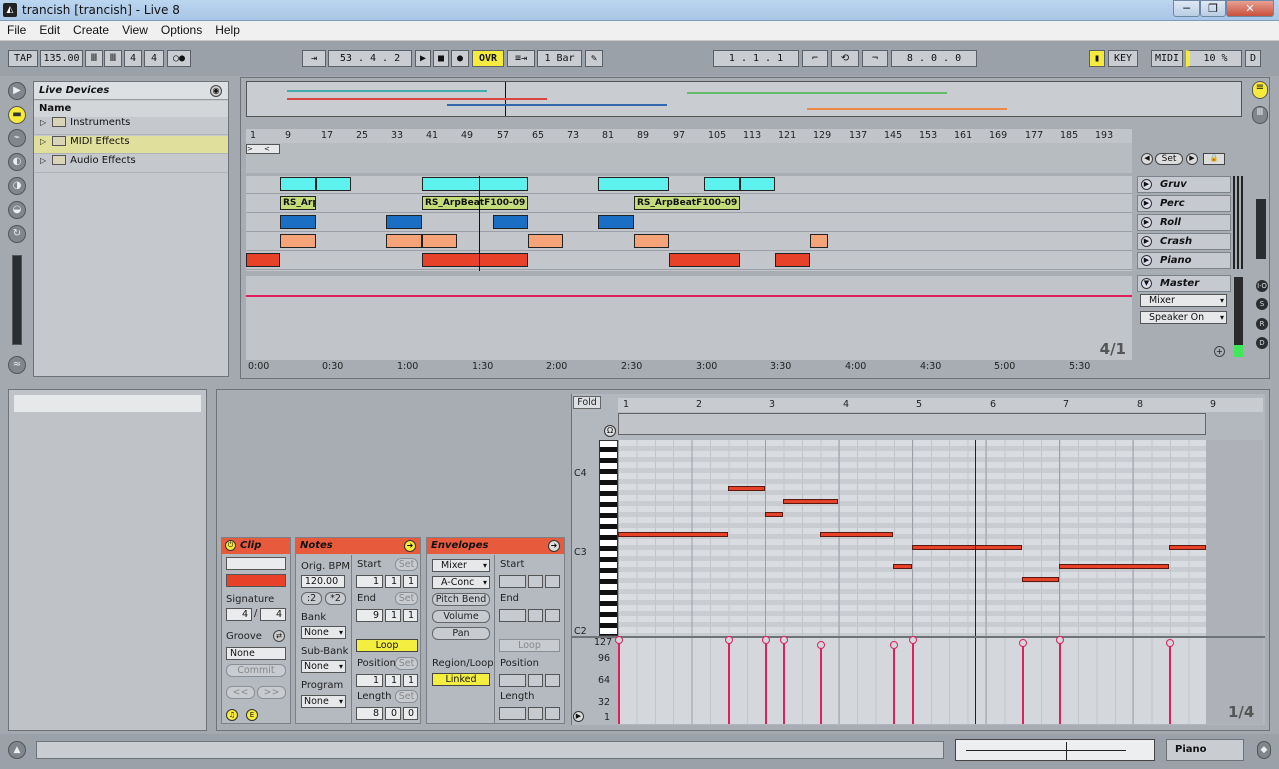 The width and height of the screenshot is (1279, 769). What do you see at coordinates (744, 99) in the screenshot?
I see `arrangement-overview` at bounding box center [744, 99].